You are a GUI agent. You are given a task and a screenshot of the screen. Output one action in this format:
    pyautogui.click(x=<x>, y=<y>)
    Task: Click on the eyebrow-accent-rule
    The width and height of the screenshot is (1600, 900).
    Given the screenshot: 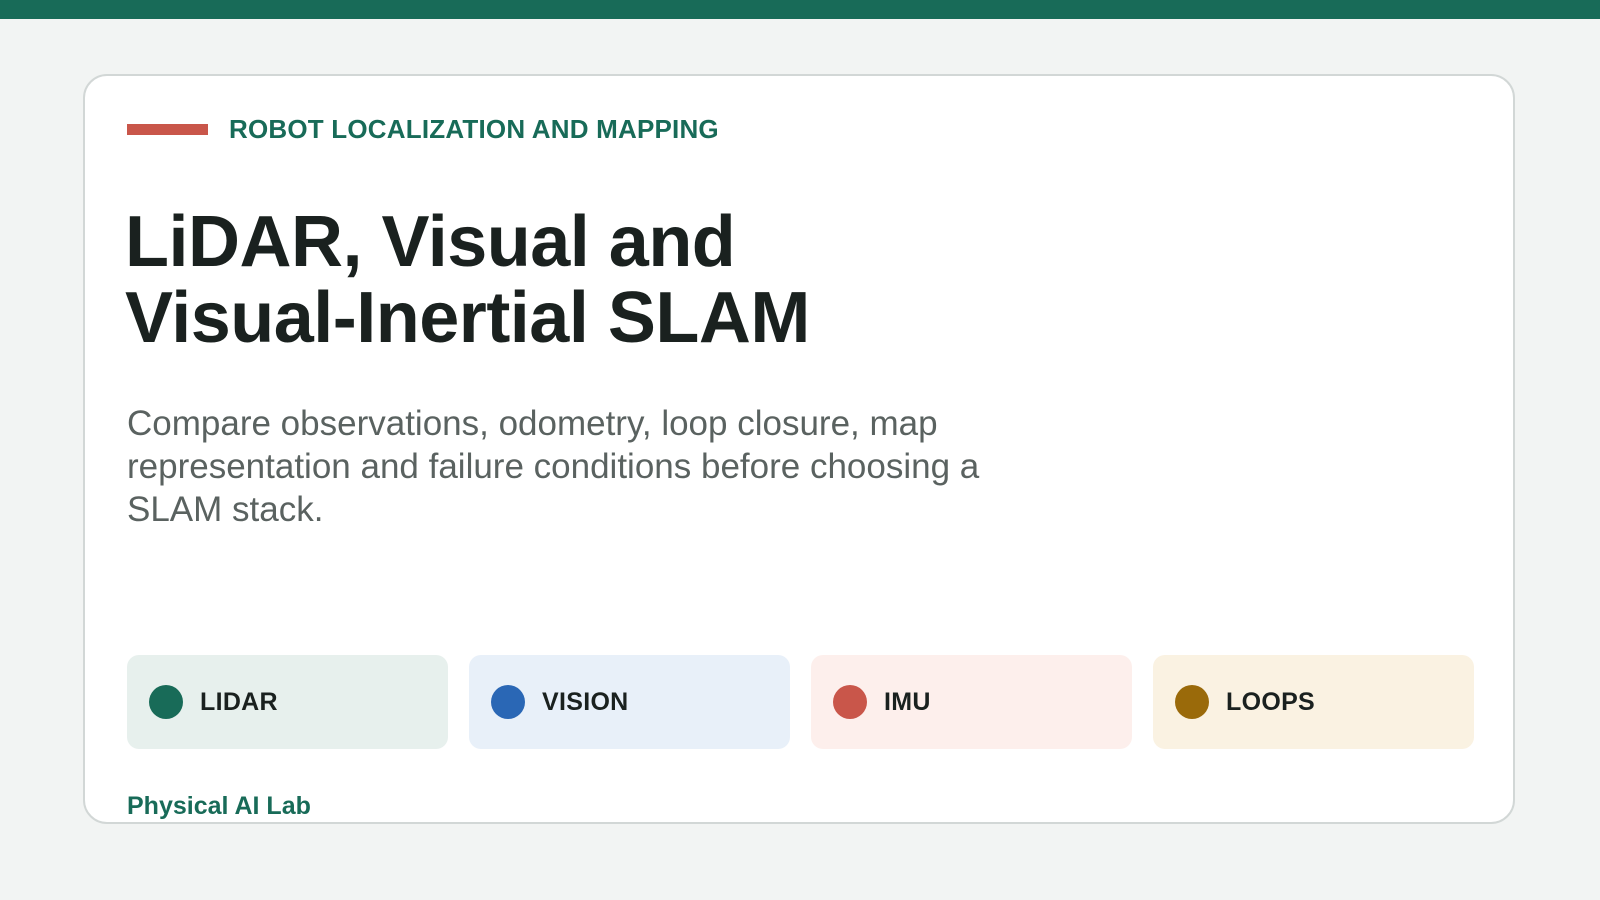 What is the action you would take?
    pyautogui.click(x=167, y=129)
    